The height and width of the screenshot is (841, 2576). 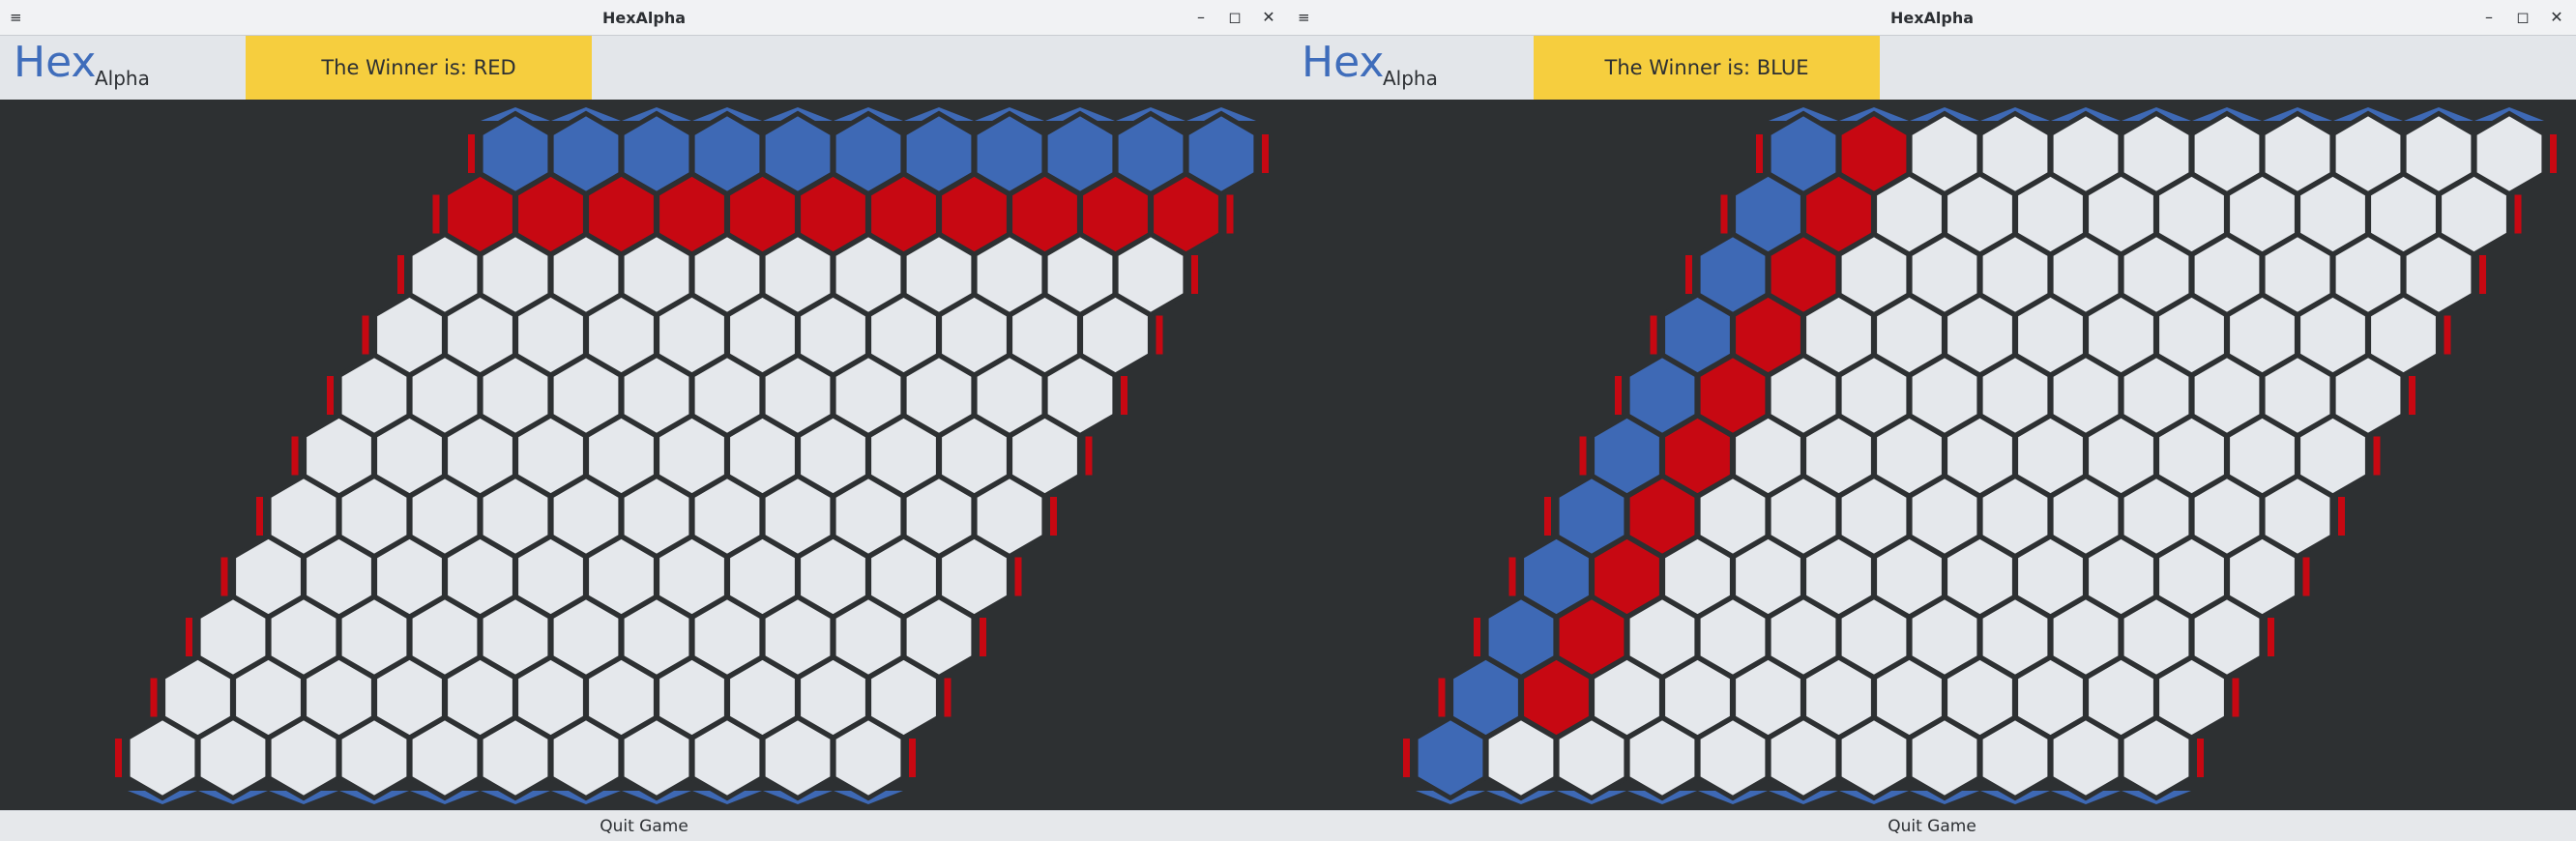 I want to click on winner-banner: The Winner is: BLUE, so click(x=1707, y=68).